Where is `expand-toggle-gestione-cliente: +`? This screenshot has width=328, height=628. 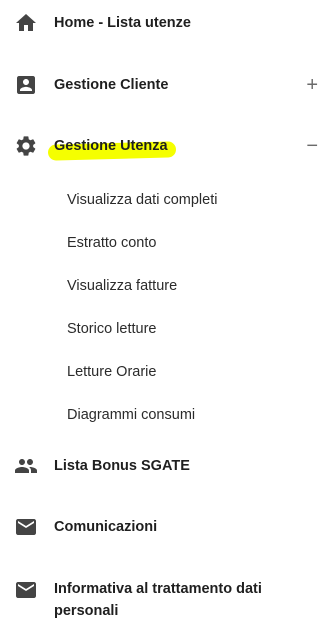 expand-toggle-gestione-cliente: + is located at coordinates (312, 85).